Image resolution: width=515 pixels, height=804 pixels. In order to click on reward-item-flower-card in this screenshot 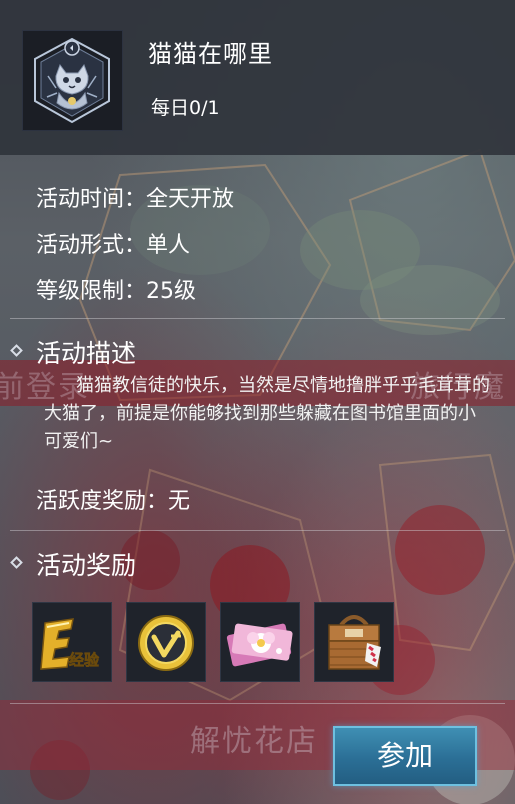, I will do `click(260, 642)`.